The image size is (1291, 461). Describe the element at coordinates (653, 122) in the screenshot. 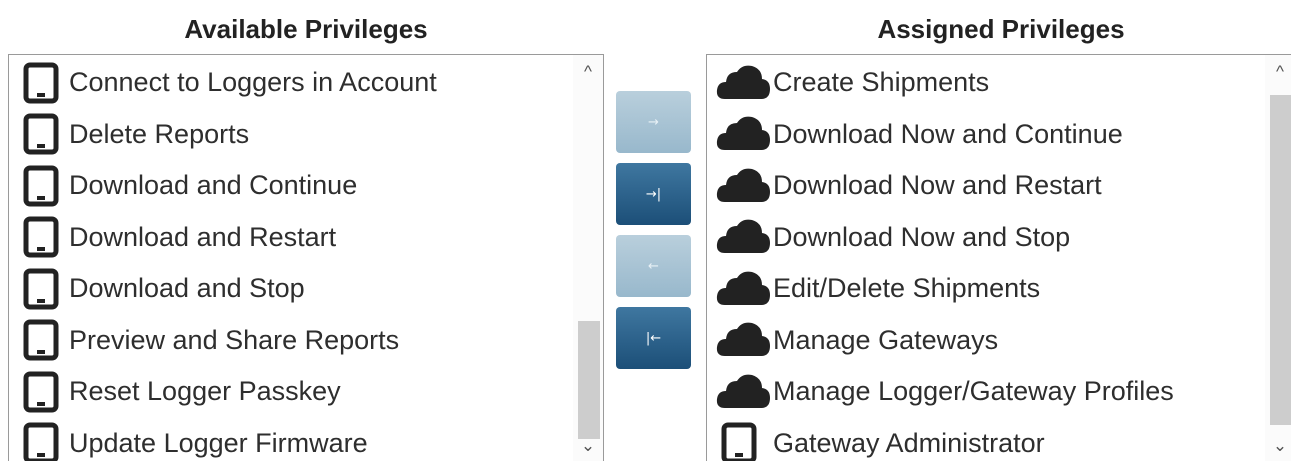

I see `add-selected-button: →` at that location.